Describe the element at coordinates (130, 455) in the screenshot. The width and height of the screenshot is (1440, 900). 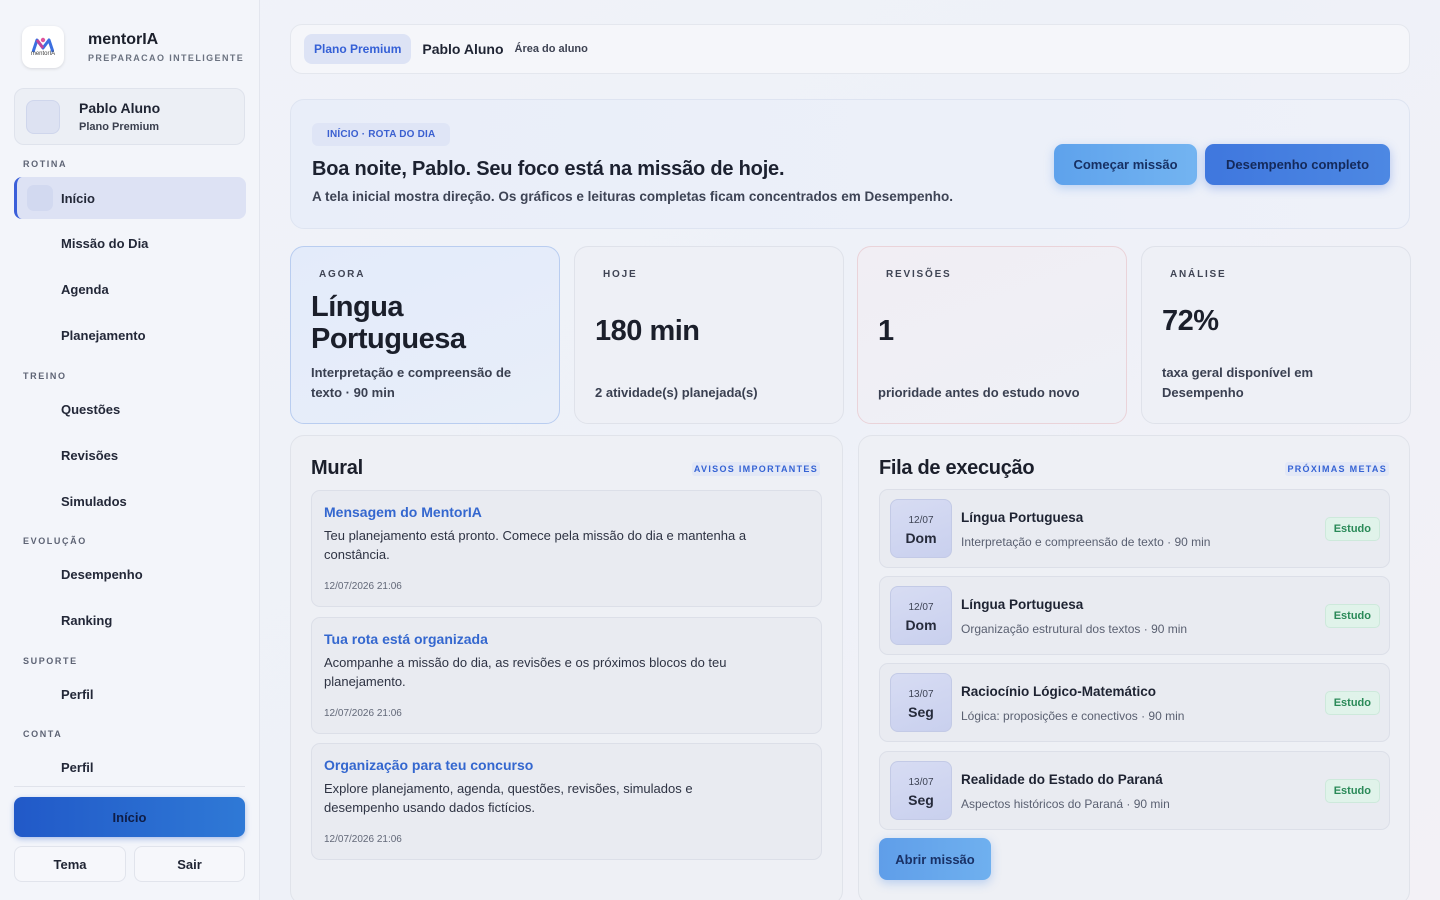
I see `sidebar-item-revisoes: Revisões` at that location.